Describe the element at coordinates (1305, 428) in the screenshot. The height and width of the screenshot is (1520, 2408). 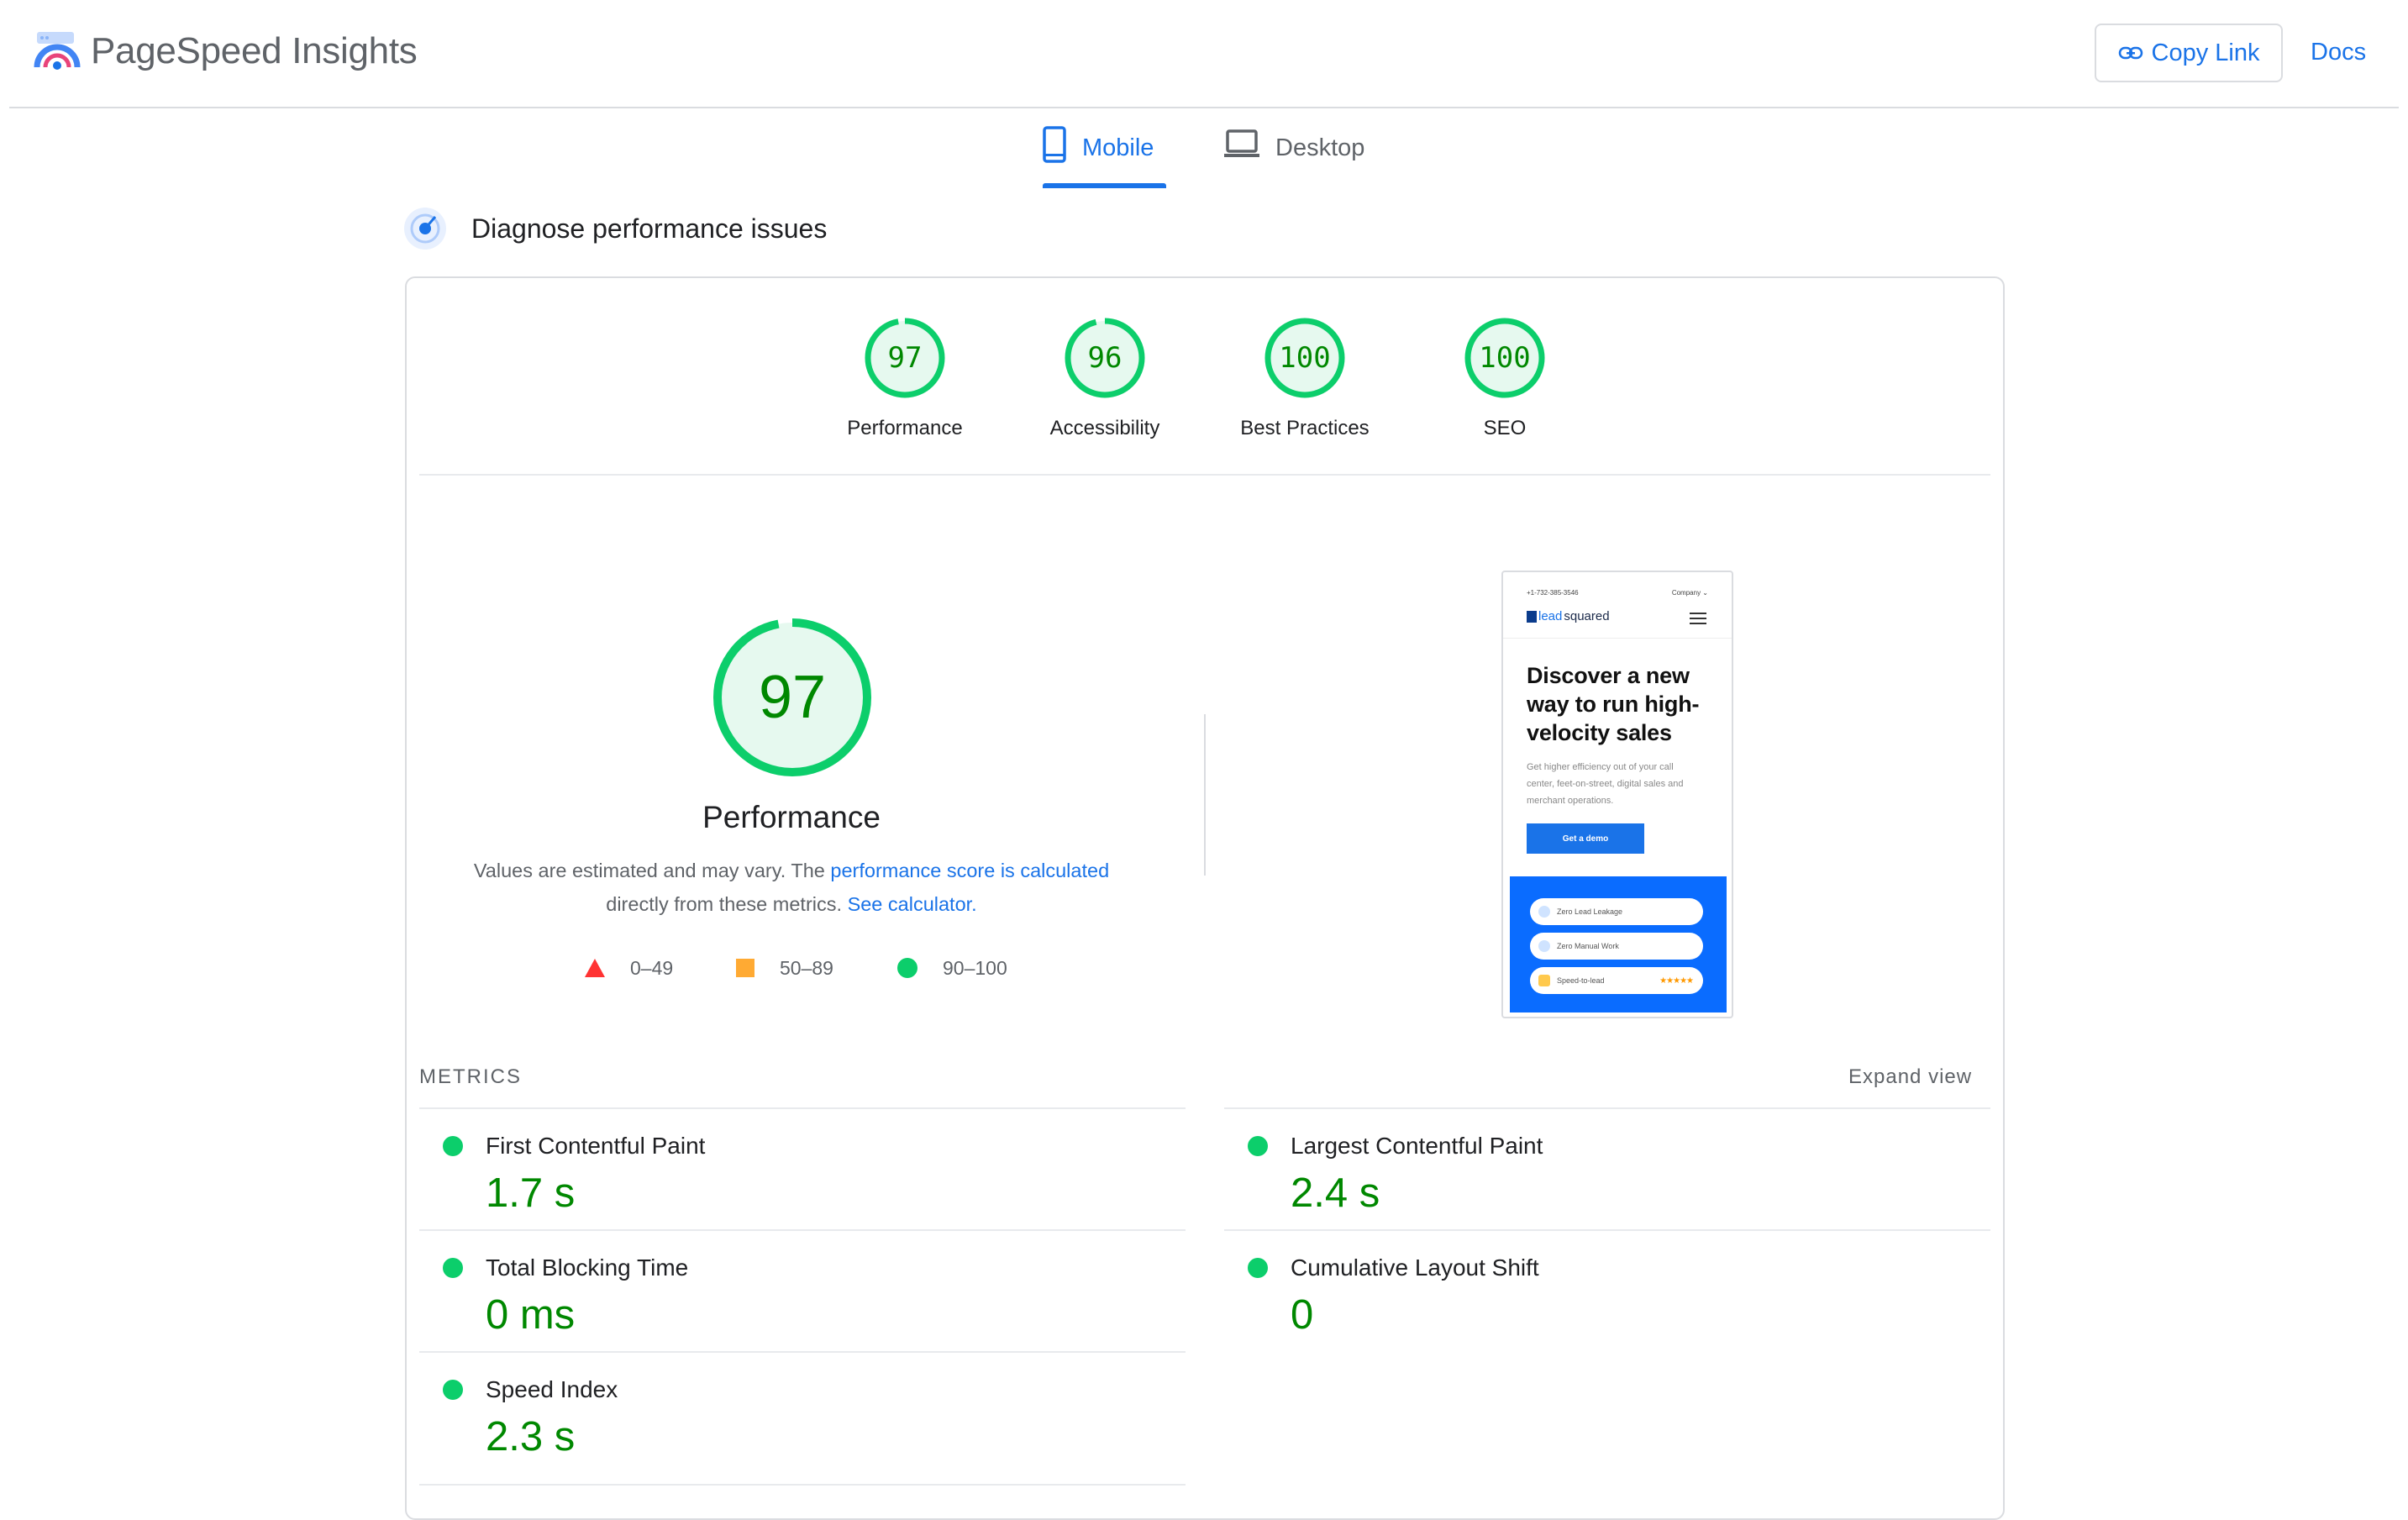
I see `score-label: Best Practices` at that location.